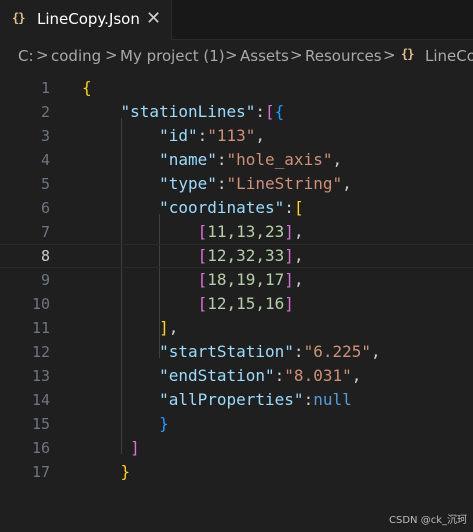 Image resolution: width=473 pixels, height=532 pixels. What do you see at coordinates (449, 56) in the screenshot?
I see `breadcrumb-item-file: LineCo` at bounding box center [449, 56].